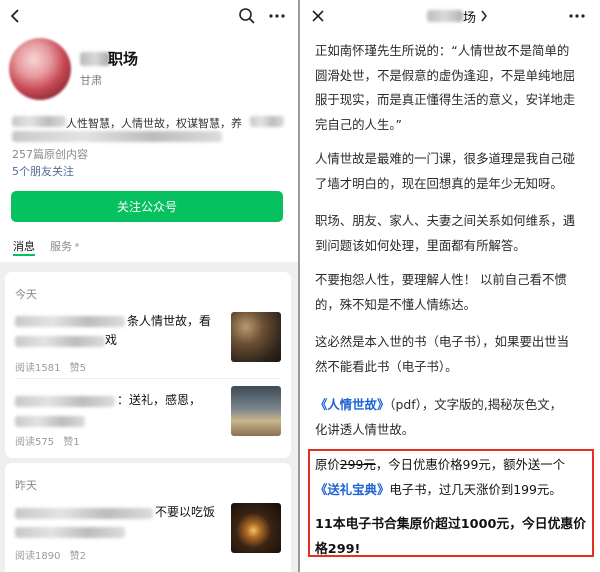  What do you see at coordinates (78, 368) in the screenshot?
I see `like-count: 赞5` at bounding box center [78, 368].